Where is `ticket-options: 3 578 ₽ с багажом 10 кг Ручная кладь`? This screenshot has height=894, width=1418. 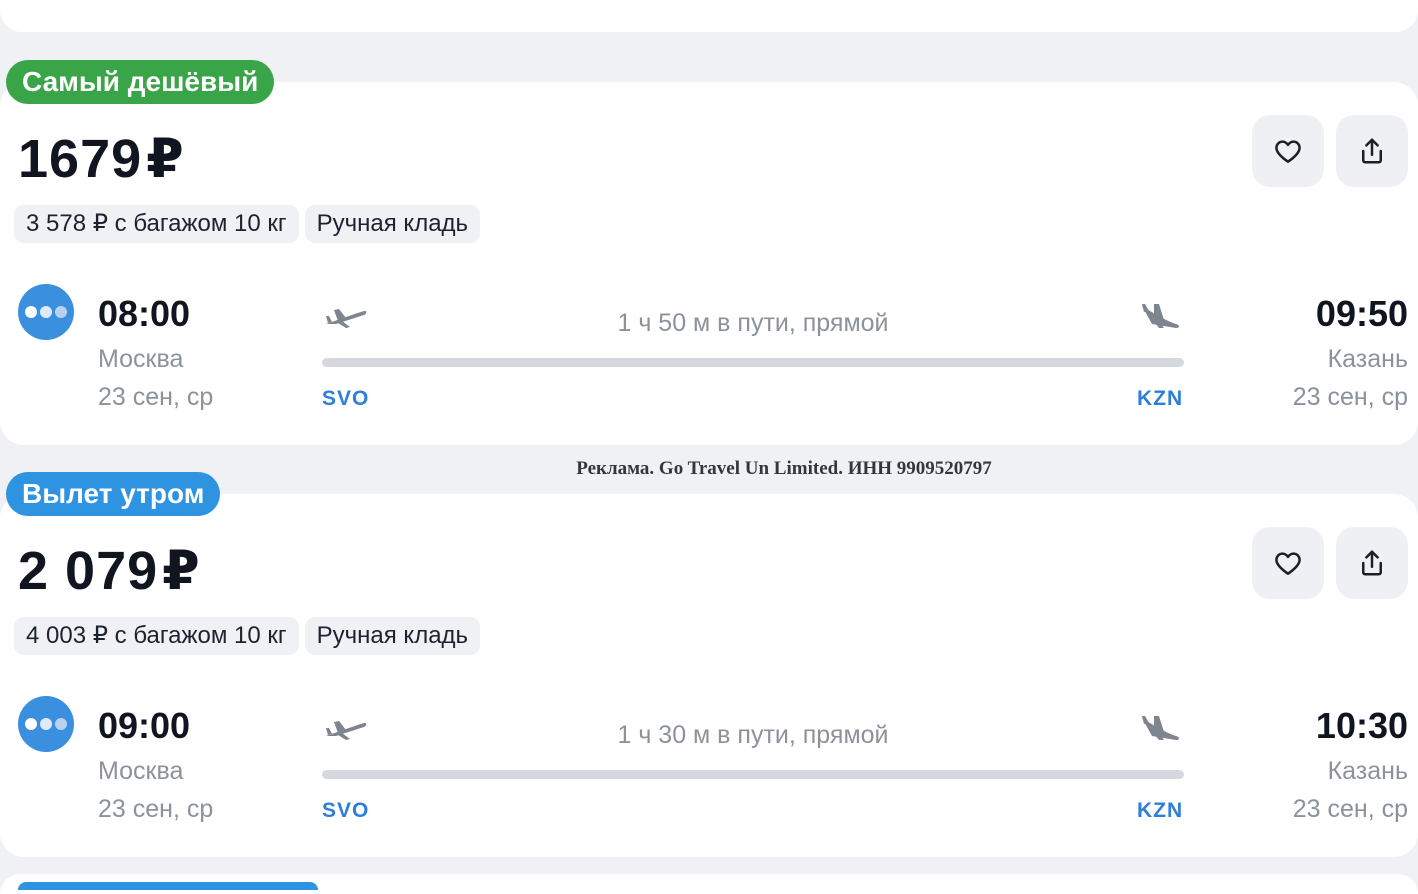 ticket-options: 3 578 ₽ с багажом 10 кг Ручная кладь is located at coordinates (247, 224).